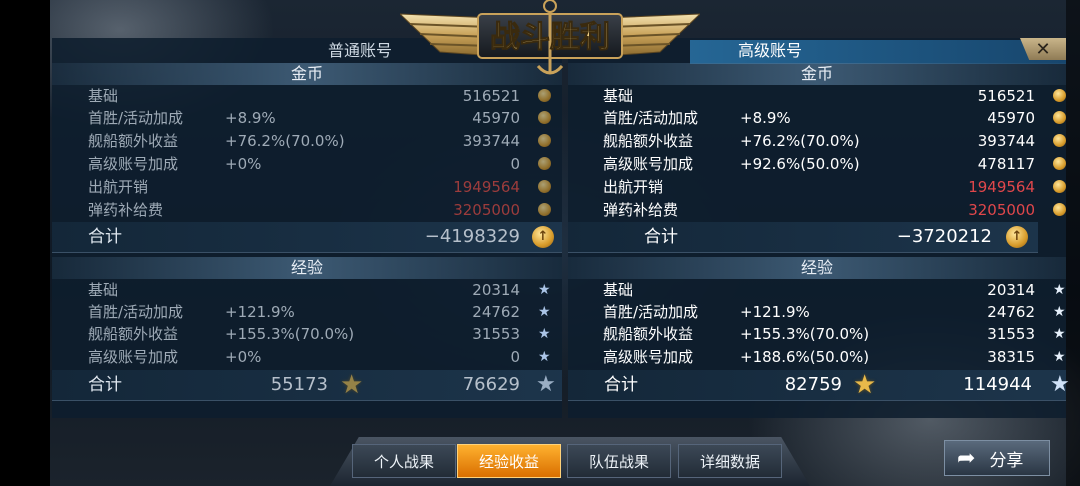 This screenshot has width=1080, height=486. I want to click on total-value: −3720212, so click(944, 236).